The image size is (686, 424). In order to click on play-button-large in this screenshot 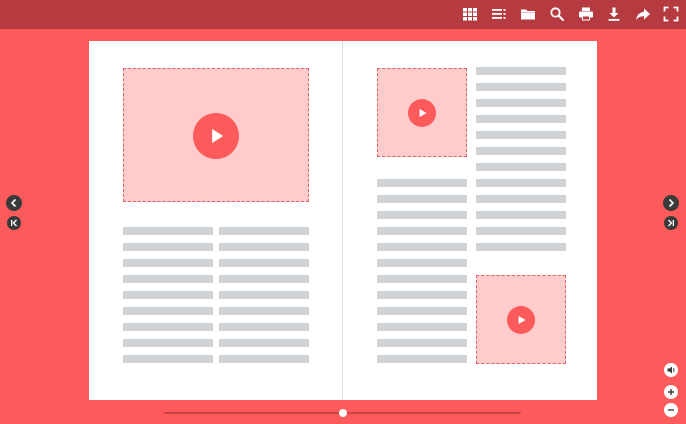, I will do `click(216, 136)`.